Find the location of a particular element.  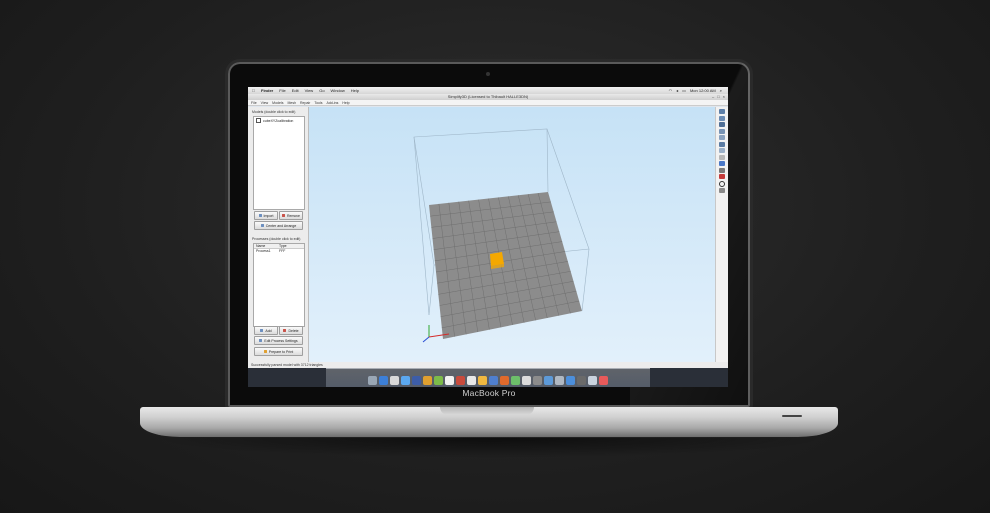

color-icon is located at coordinates (722, 176).